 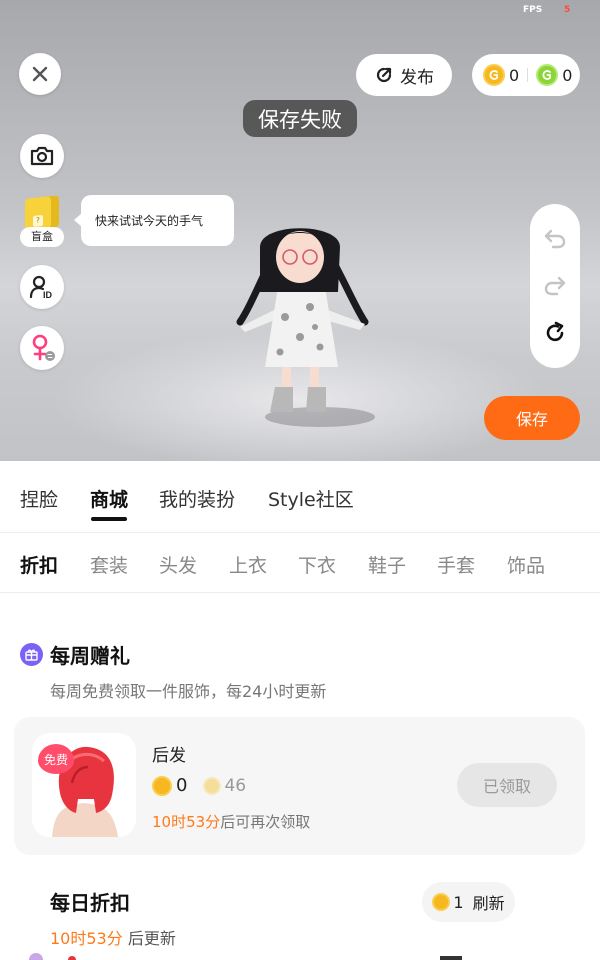 I want to click on gift-icon, so click(x=31, y=654).